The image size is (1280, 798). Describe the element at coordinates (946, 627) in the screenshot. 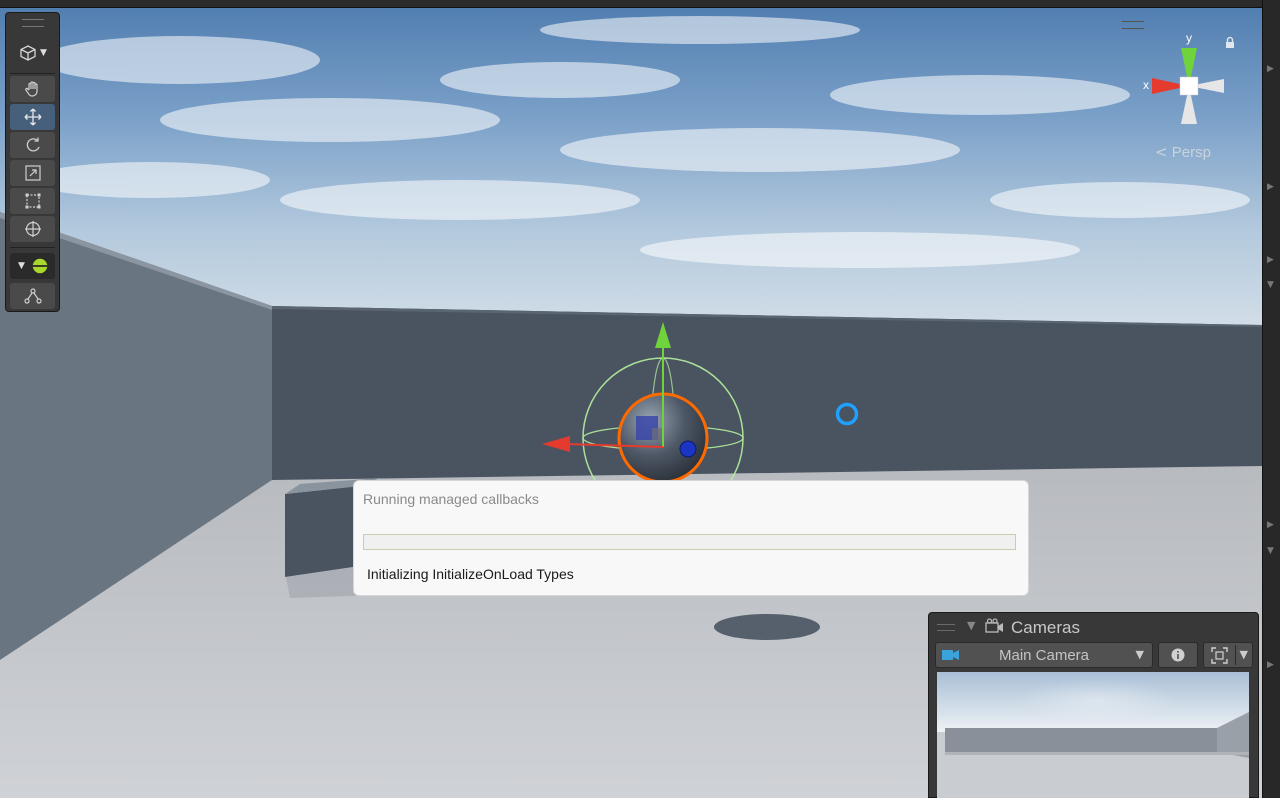

I see `overlay-drag-handle` at that location.